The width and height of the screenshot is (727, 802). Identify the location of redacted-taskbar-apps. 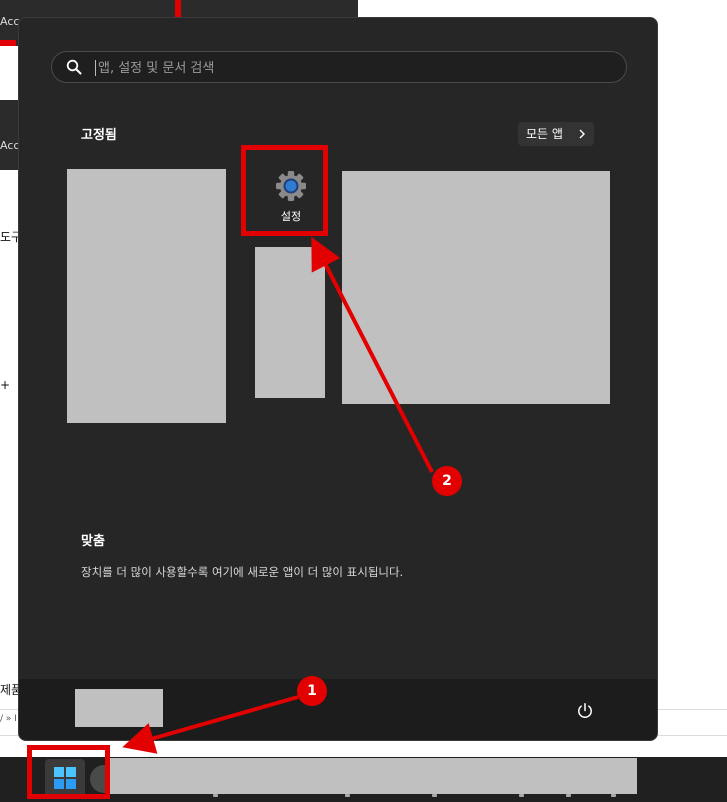
(371, 776).